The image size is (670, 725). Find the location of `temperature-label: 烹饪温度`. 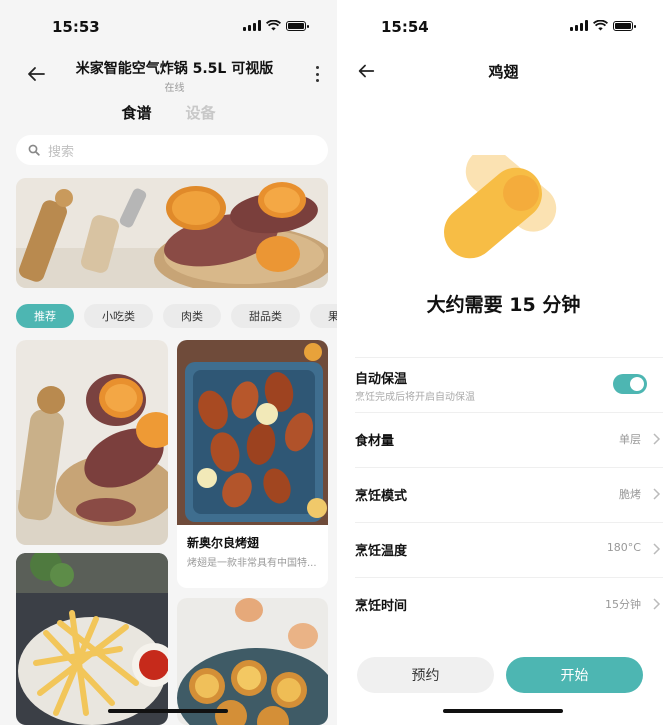

temperature-label: 烹饪温度 is located at coordinates (381, 551).